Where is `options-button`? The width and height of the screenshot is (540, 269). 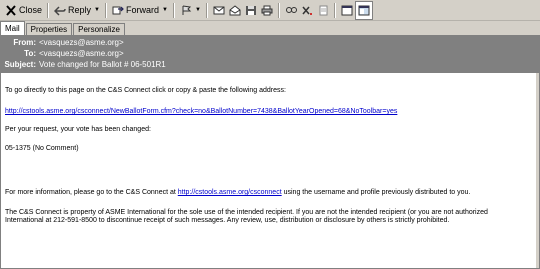
options-button is located at coordinates (323, 10).